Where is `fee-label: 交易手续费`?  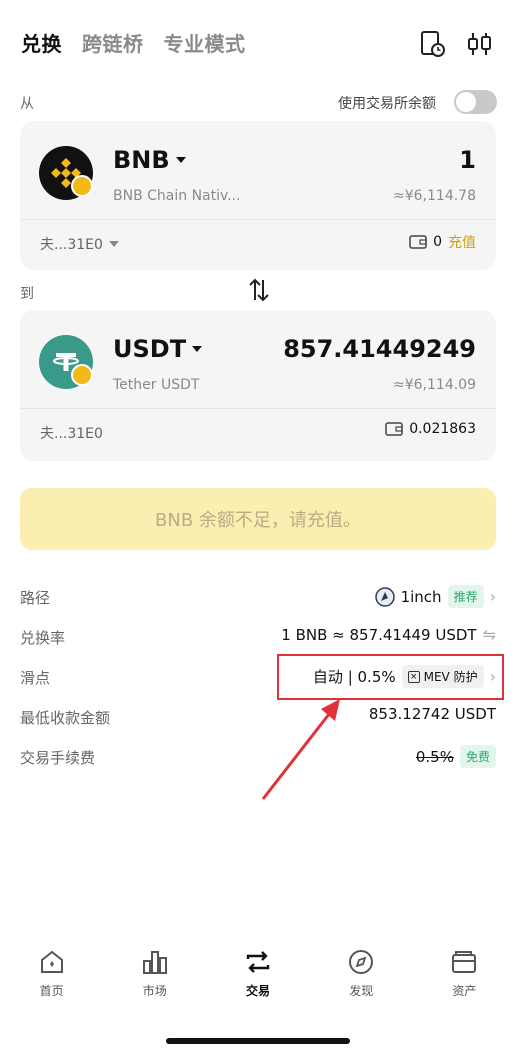 fee-label: 交易手续费 is located at coordinates (58, 758).